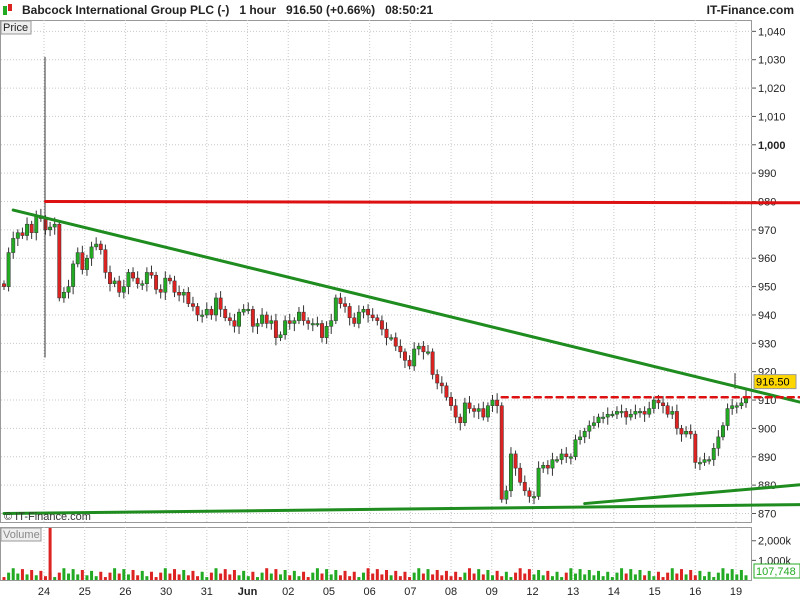 The height and width of the screenshot is (600, 800). Describe the element at coordinates (767, 514) in the screenshot. I see `price-tick-label: 870` at that location.